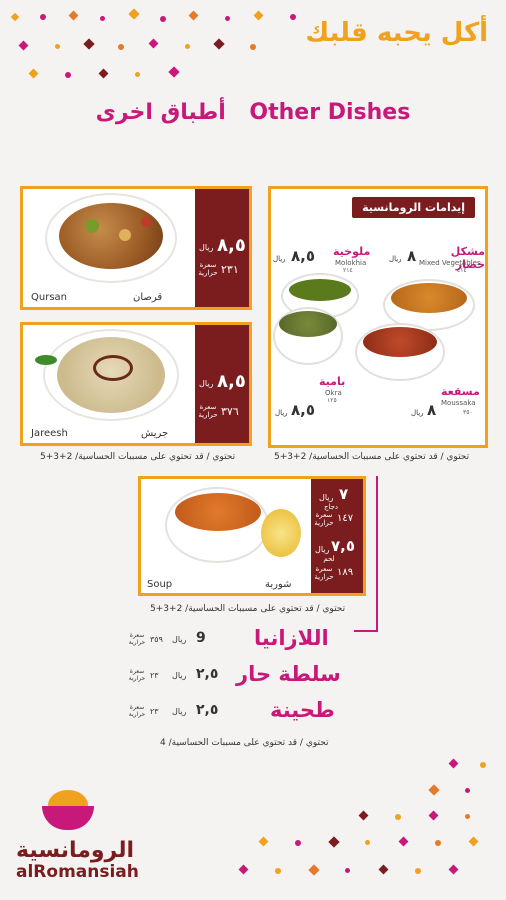  Describe the element at coordinates (348, 270) in the screenshot. I see `molokhia-calories: ٢١٤` at that location.